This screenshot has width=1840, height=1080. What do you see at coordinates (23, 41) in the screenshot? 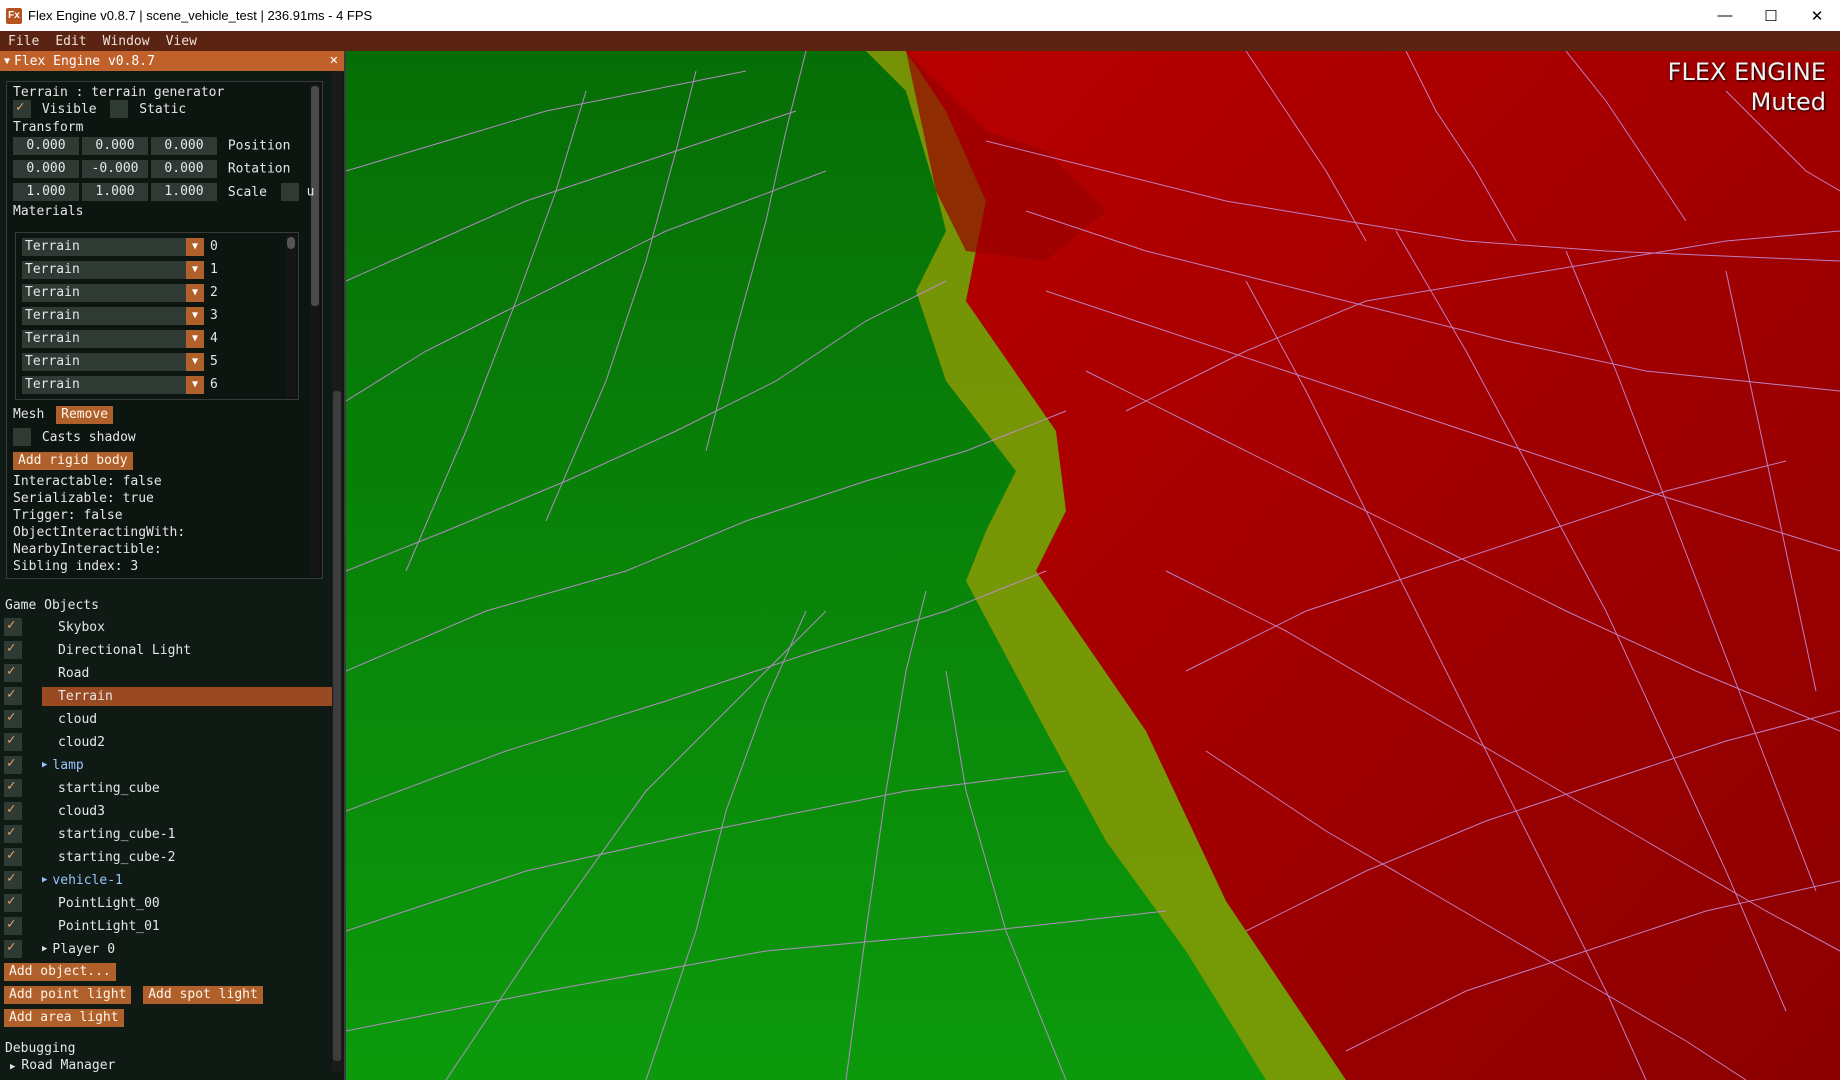
I see `menu-file: File` at bounding box center [23, 41].